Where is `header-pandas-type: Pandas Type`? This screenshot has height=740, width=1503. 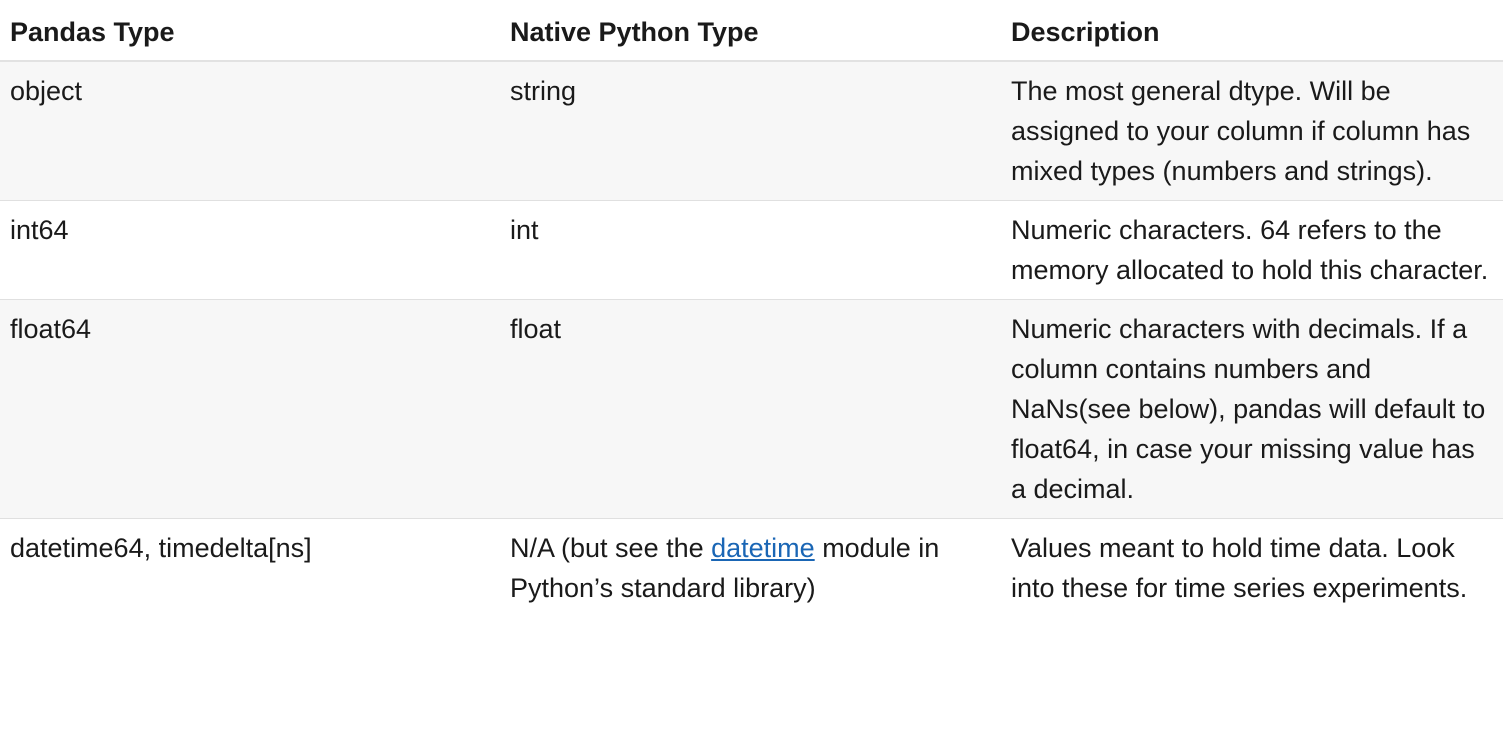 header-pandas-type: Pandas Type is located at coordinates (250, 31).